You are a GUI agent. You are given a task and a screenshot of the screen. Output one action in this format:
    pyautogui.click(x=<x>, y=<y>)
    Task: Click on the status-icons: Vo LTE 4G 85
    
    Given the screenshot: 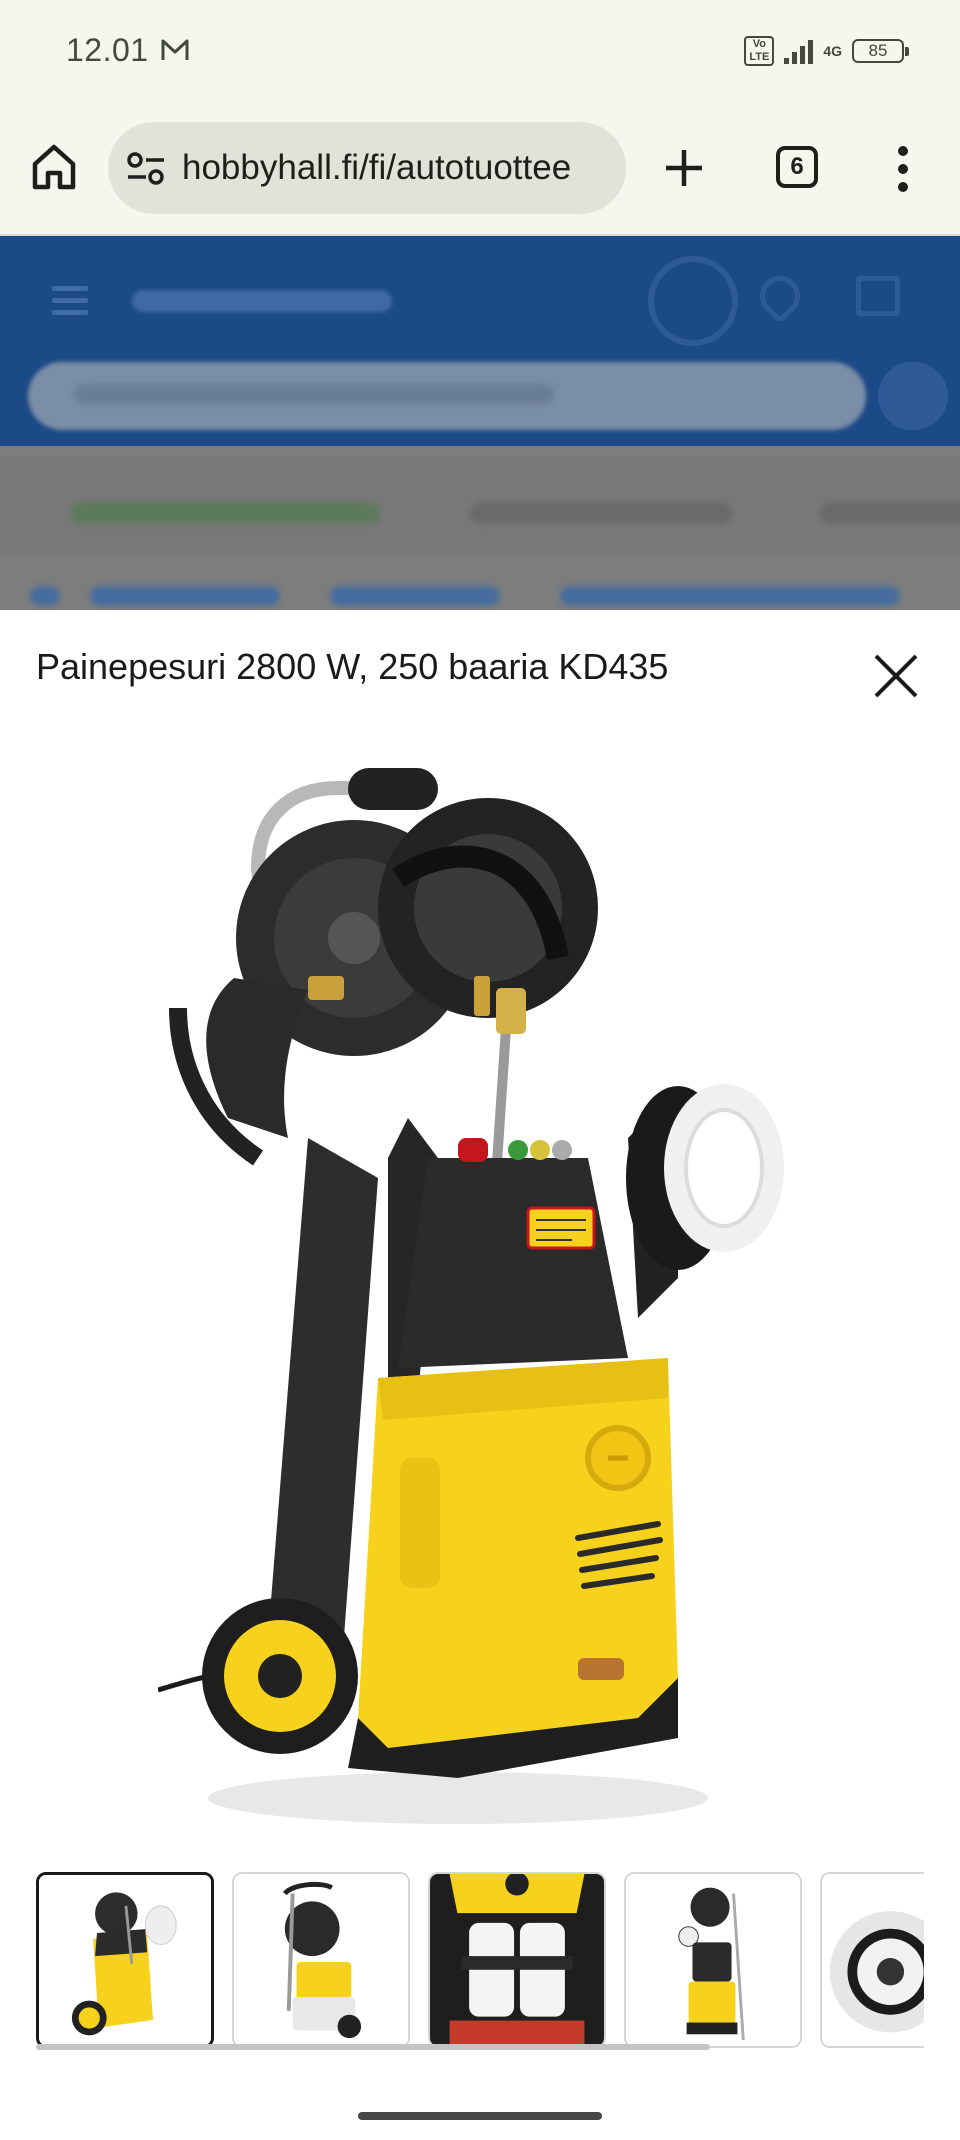 What is the action you would take?
    pyautogui.click(x=826, y=51)
    